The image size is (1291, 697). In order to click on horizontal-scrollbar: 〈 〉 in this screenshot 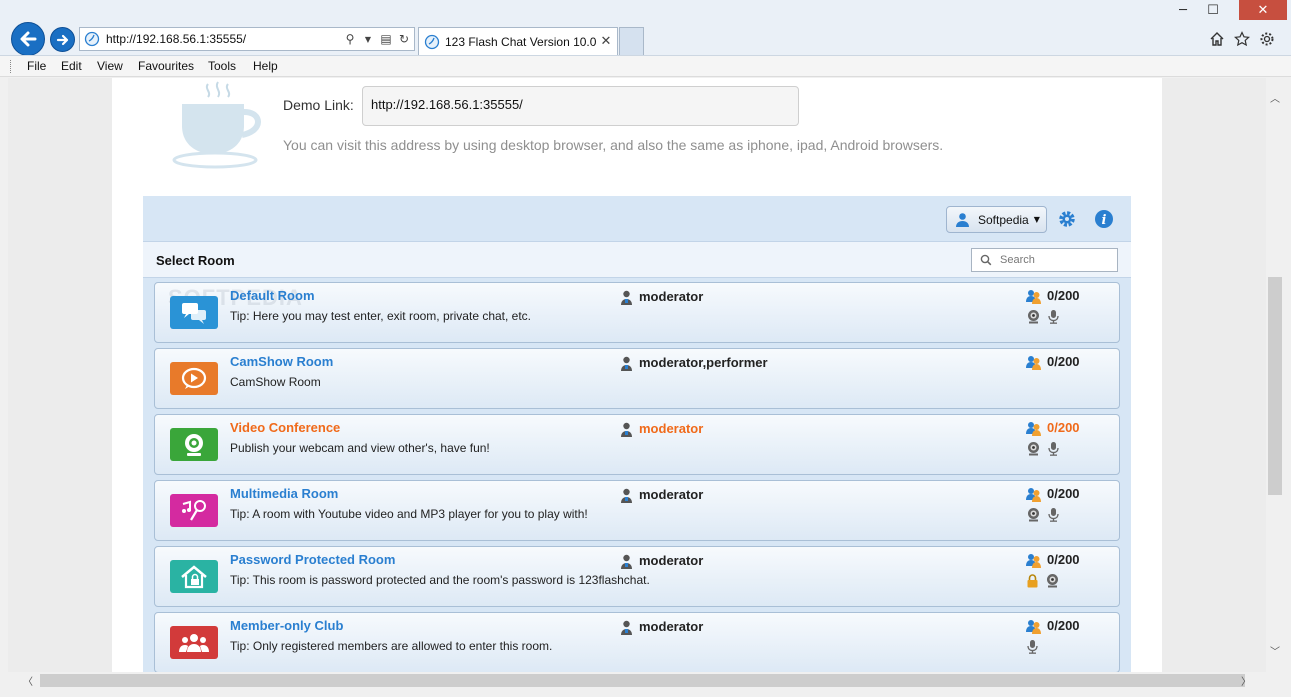, I will do `click(641, 680)`.